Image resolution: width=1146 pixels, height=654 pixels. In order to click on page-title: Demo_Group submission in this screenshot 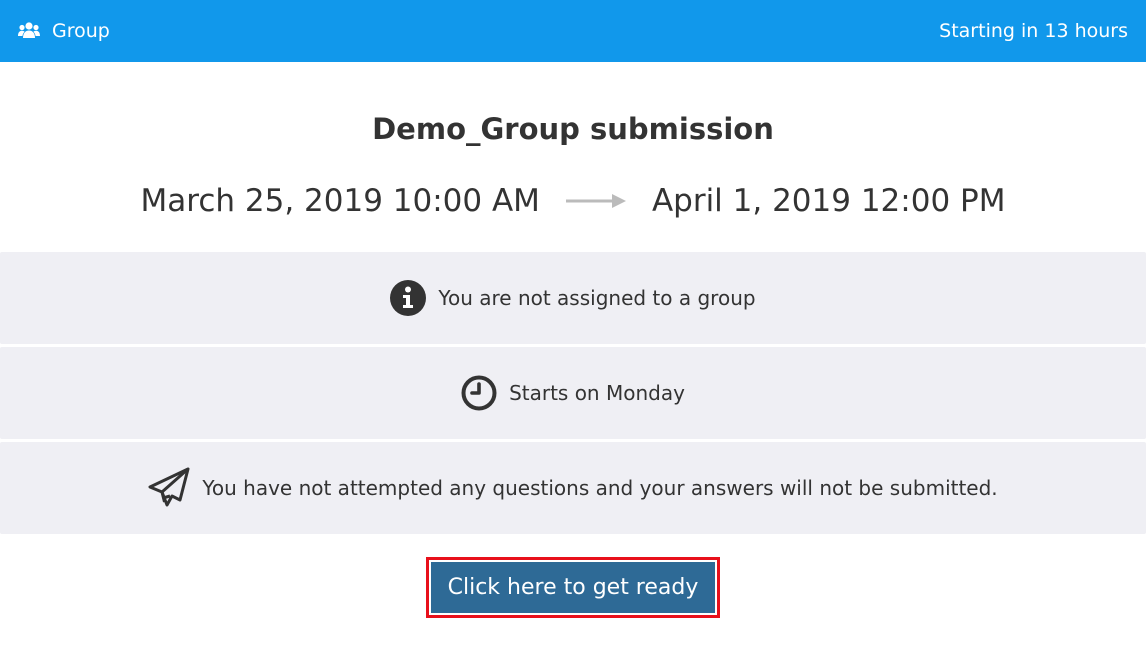, I will do `click(573, 129)`.